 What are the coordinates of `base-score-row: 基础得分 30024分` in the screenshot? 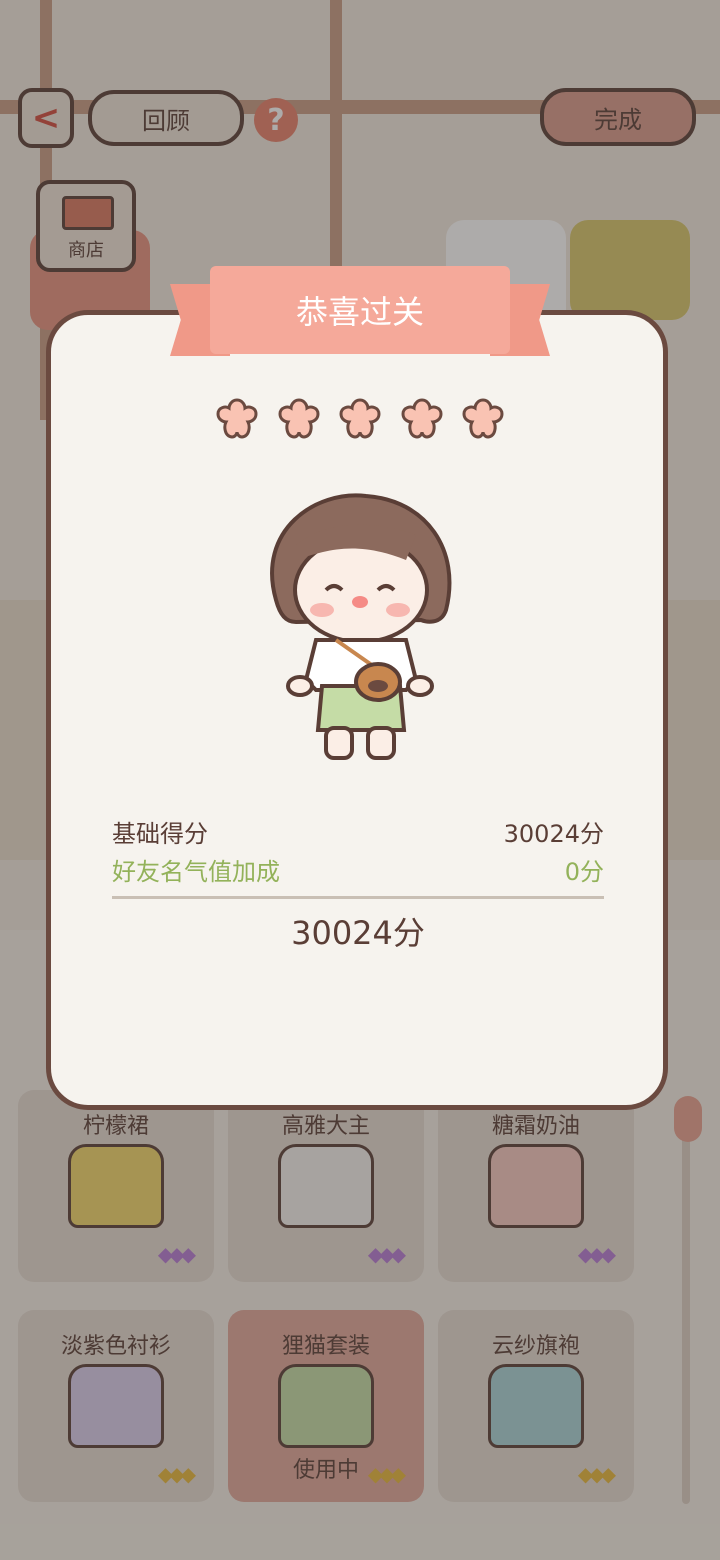 It's located at (358, 831).